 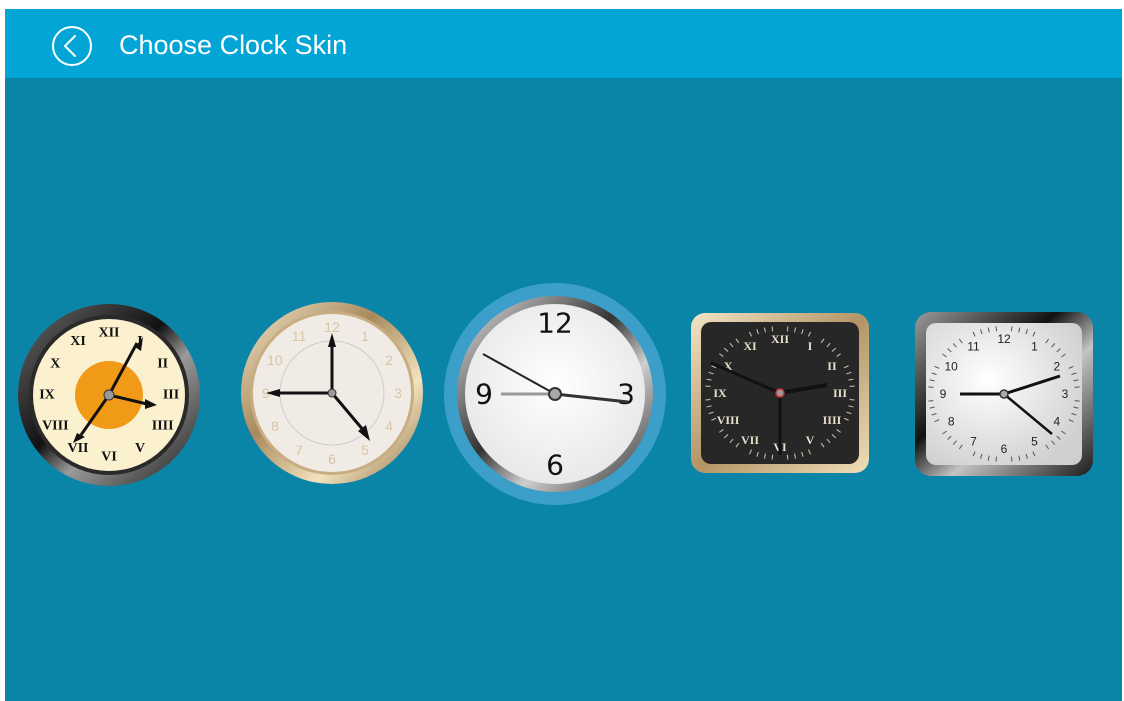 What do you see at coordinates (55, 364) in the screenshot?
I see `clock-numeral: X` at bounding box center [55, 364].